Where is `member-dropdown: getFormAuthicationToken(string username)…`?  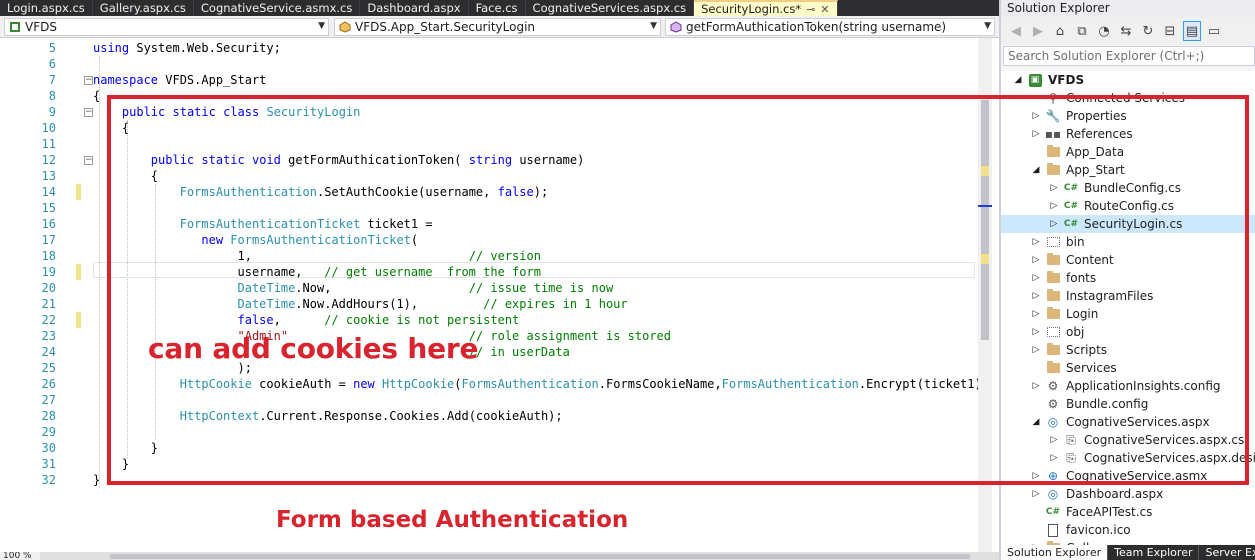
member-dropdown: getFormAuthicationToken(string username)… is located at coordinates (830, 27).